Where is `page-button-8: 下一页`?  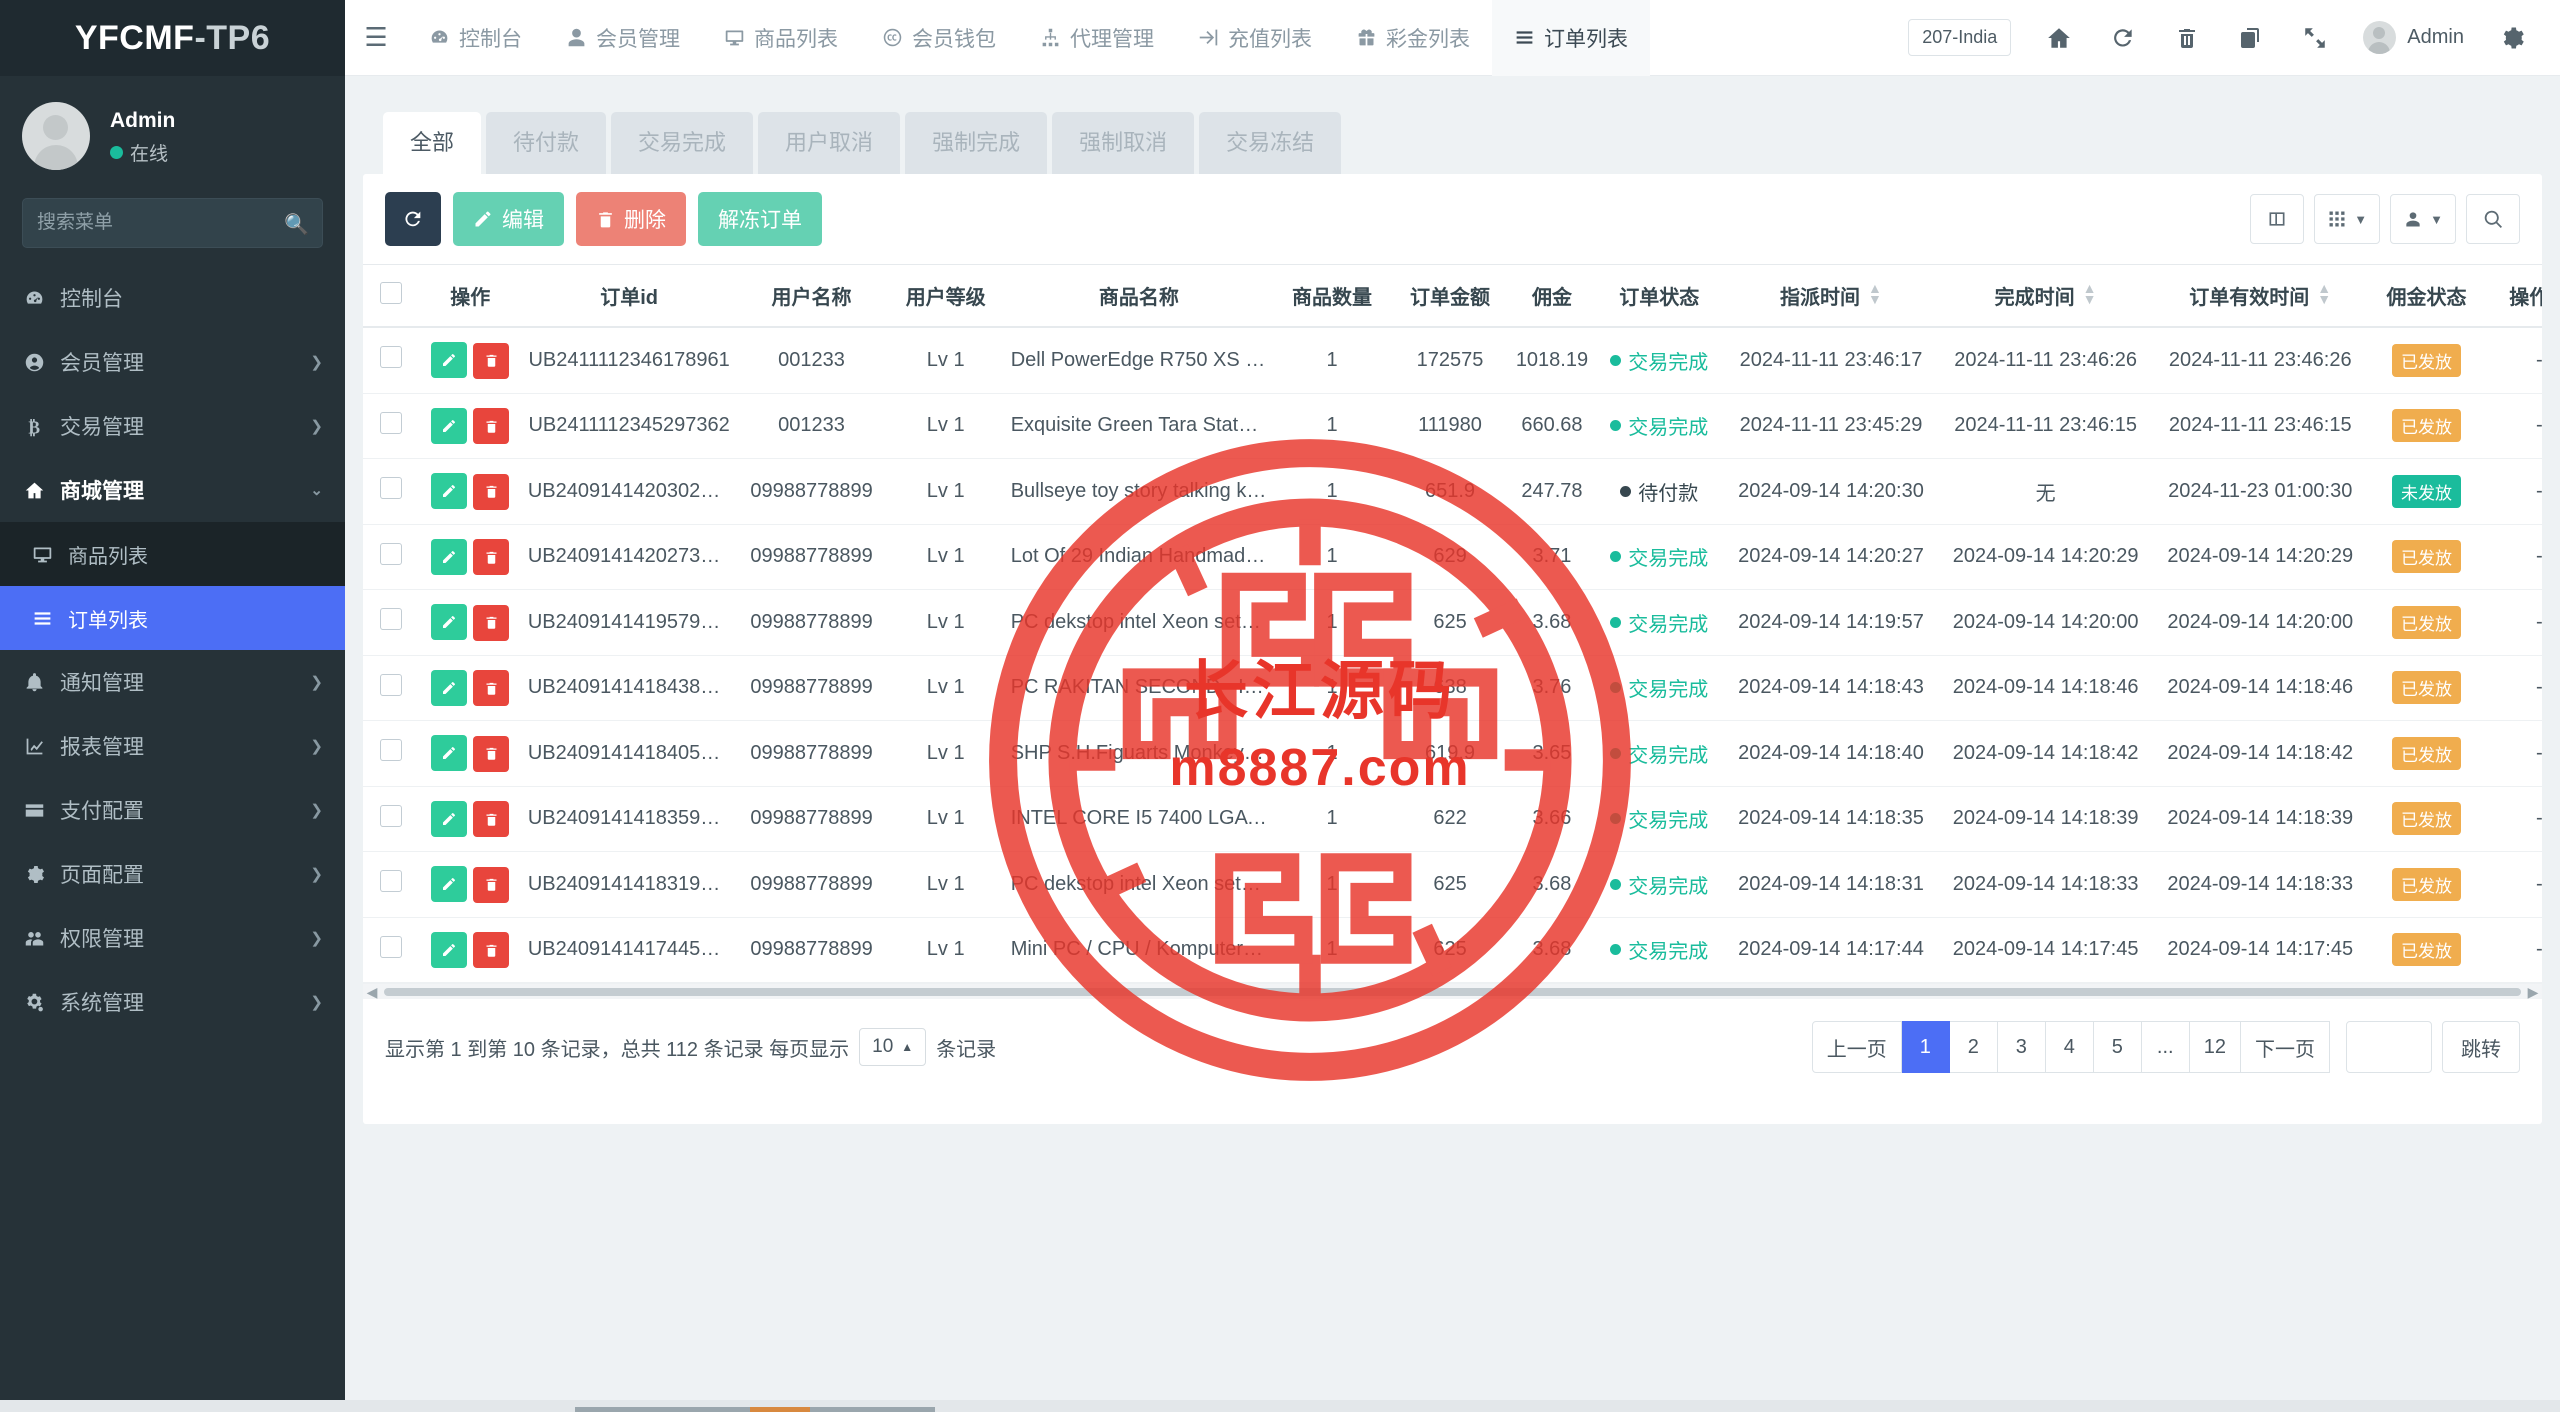 page-button-8: 下一页 is located at coordinates (2285, 1047).